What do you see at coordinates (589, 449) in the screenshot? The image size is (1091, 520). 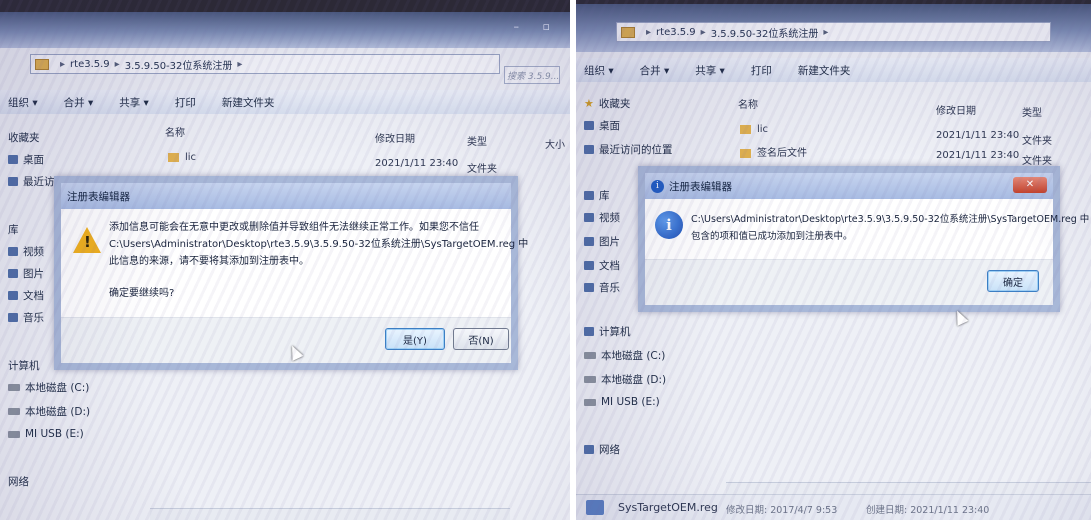 I see `network-icon` at bounding box center [589, 449].